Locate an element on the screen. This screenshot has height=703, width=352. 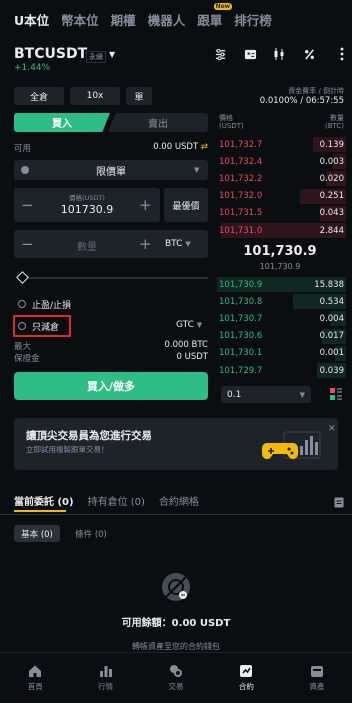
time-in-force-select: GTC ▼ is located at coordinates (189, 325).